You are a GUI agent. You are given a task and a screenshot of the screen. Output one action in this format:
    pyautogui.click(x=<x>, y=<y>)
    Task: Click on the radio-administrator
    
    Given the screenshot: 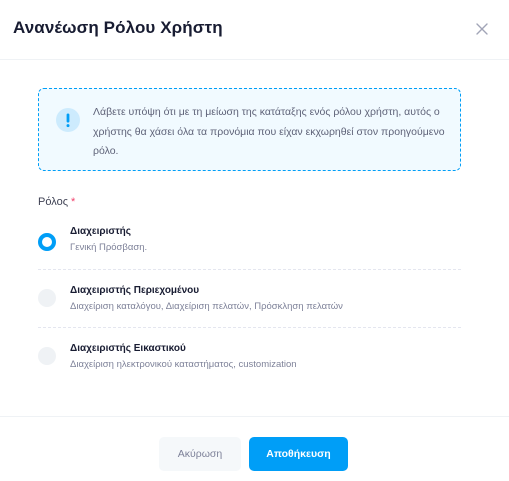 What is the action you would take?
    pyautogui.click(x=47, y=242)
    